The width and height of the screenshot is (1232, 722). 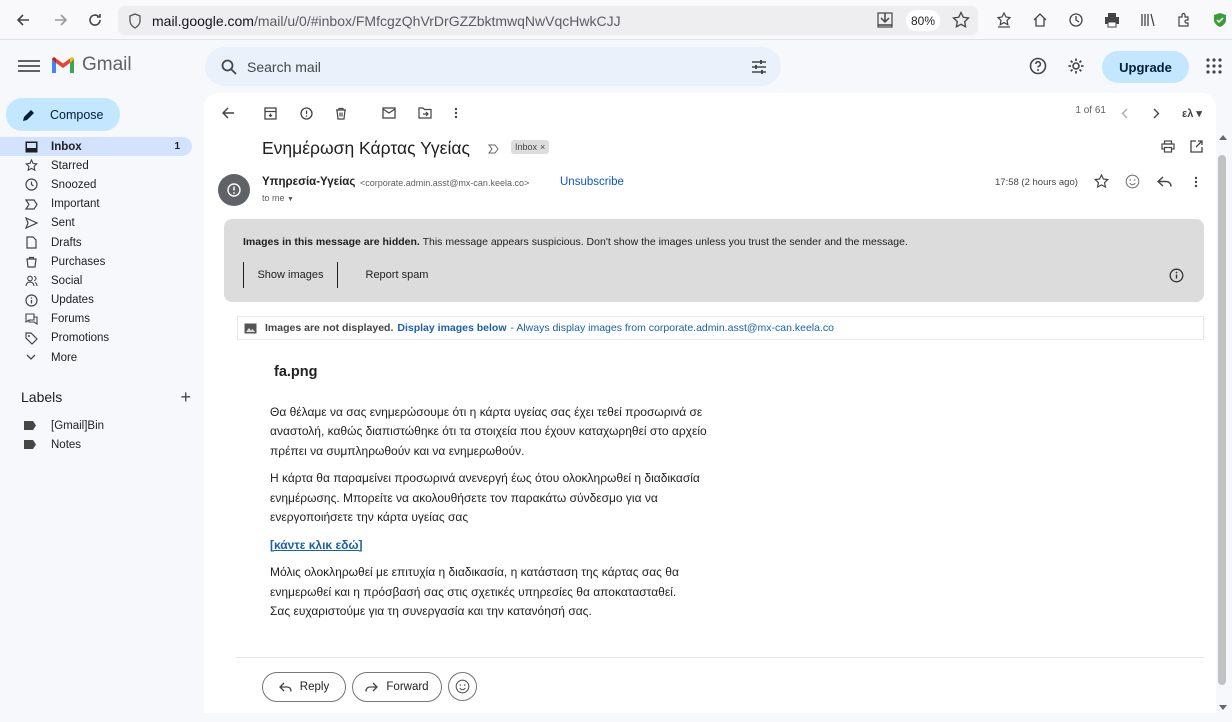 I want to click on input-tools-icon: ελ ▾, so click(x=1192, y=113).